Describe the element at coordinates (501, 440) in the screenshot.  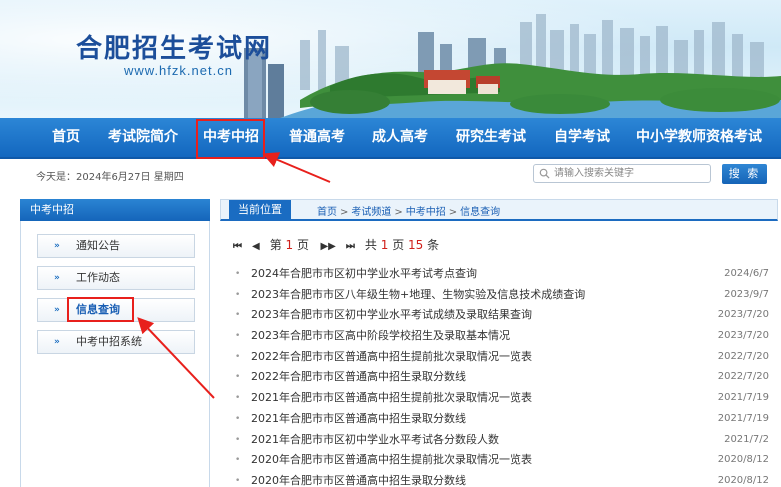
I see `list-item: • 2021年合肥市市区初中学业水平考试各分数段人数 2021/7/2` at that location.